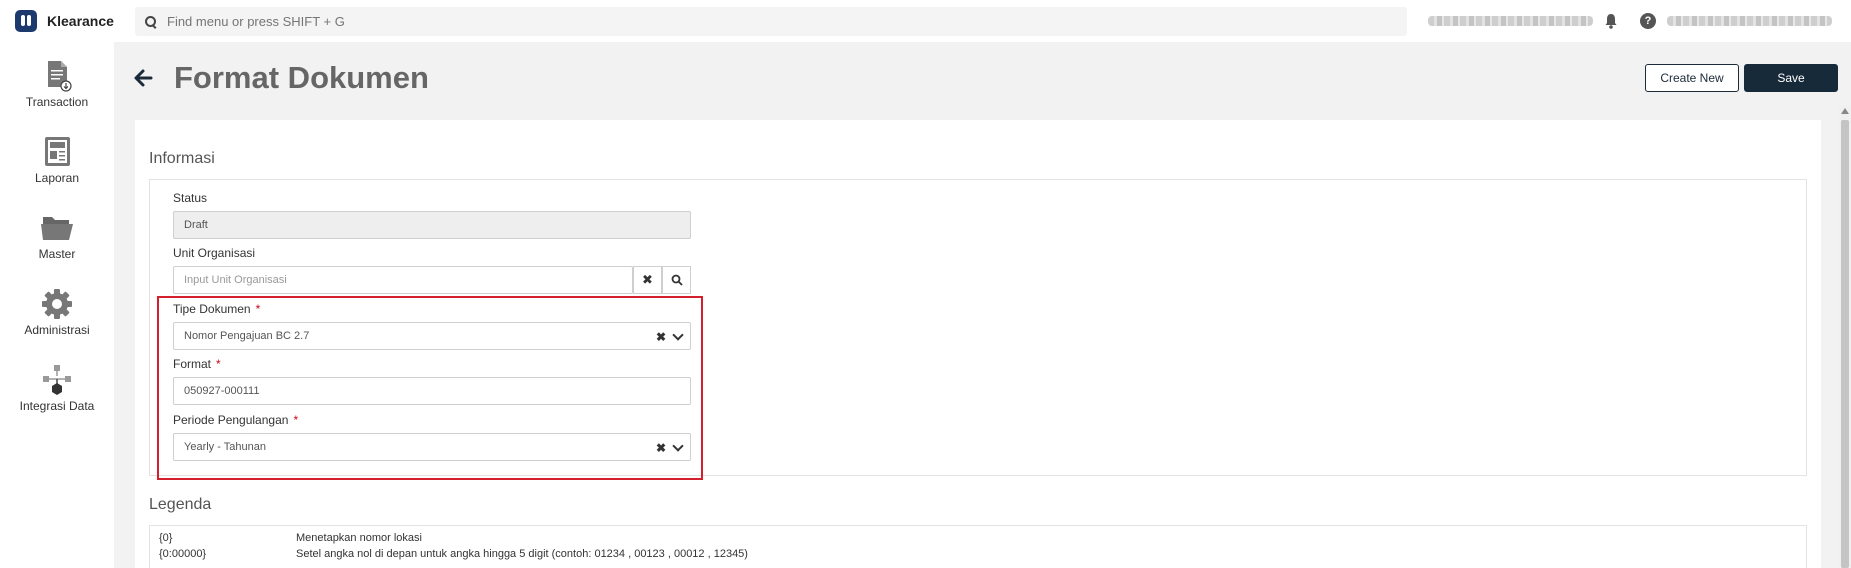 This screenshot has height=568, width=1851. I want to click on save-button: Save, so click(1791, 78).